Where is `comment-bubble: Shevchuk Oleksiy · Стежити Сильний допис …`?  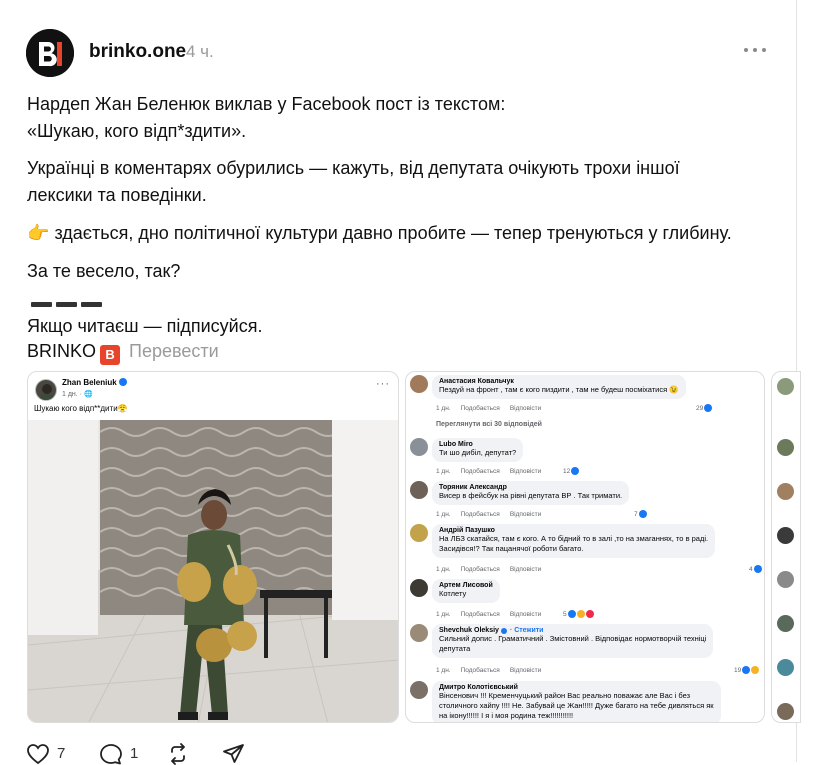
comment-bubble: Shevchuk Oleksiy · Стежити Сильний допис … is located at coordinates (573, 641).